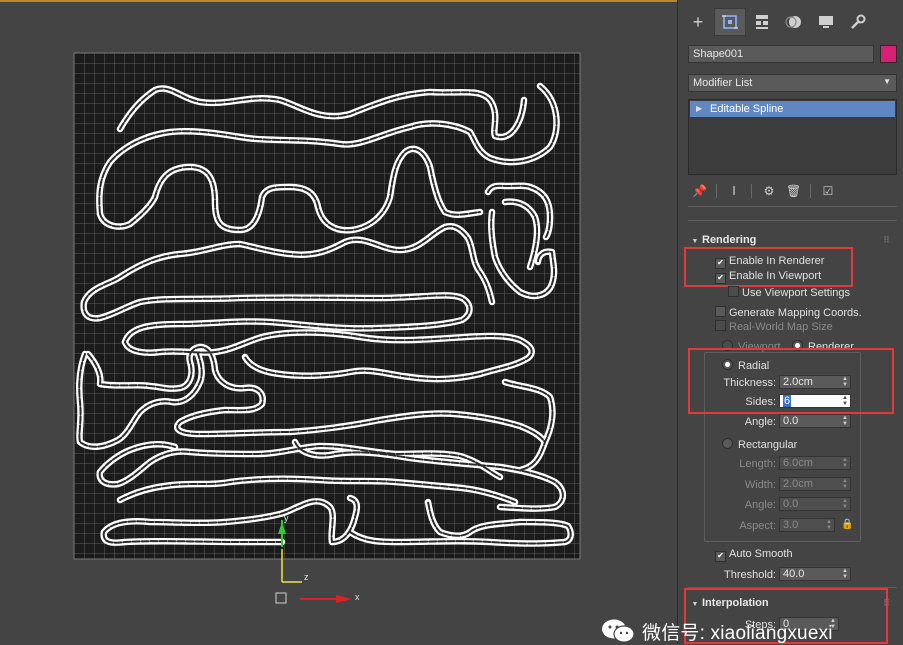  Describe the element at coordinates (768, 445) in the screenshot. I see `rectangular-radio-label: Rectangular` at that location.